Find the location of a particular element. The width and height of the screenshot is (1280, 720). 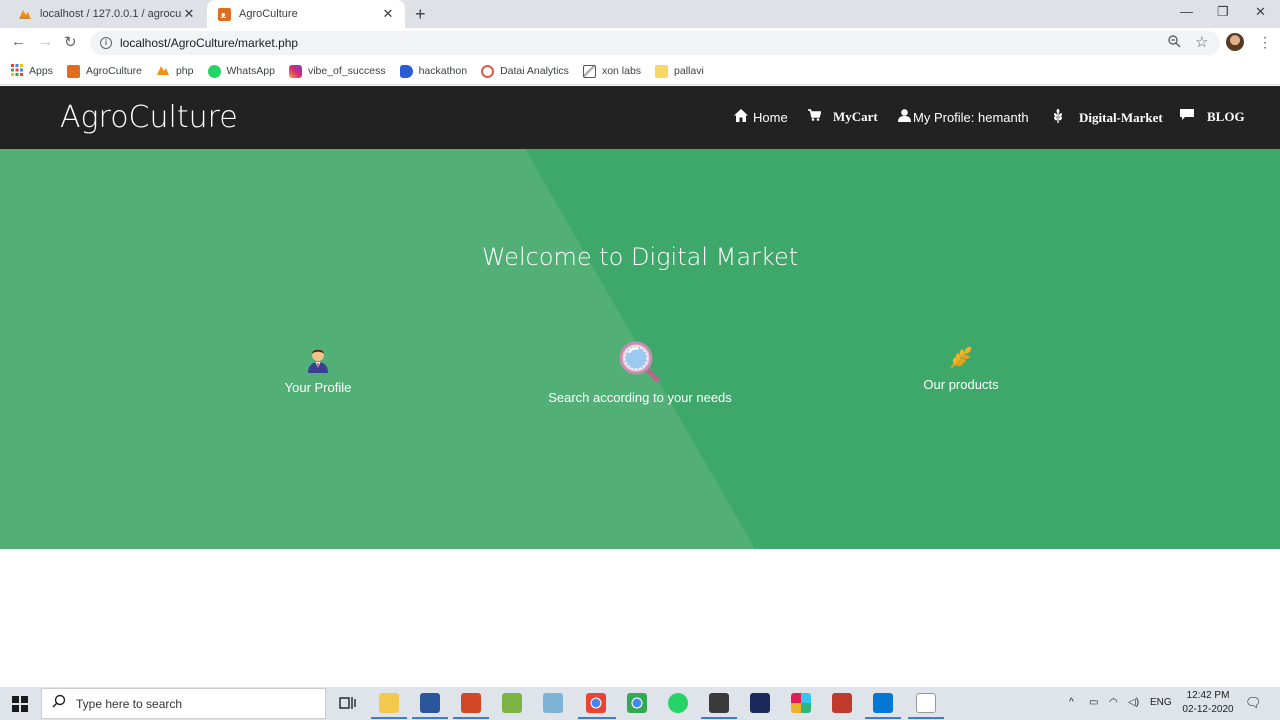

svg-text: ᴥ is located at coordinates (223, 15).